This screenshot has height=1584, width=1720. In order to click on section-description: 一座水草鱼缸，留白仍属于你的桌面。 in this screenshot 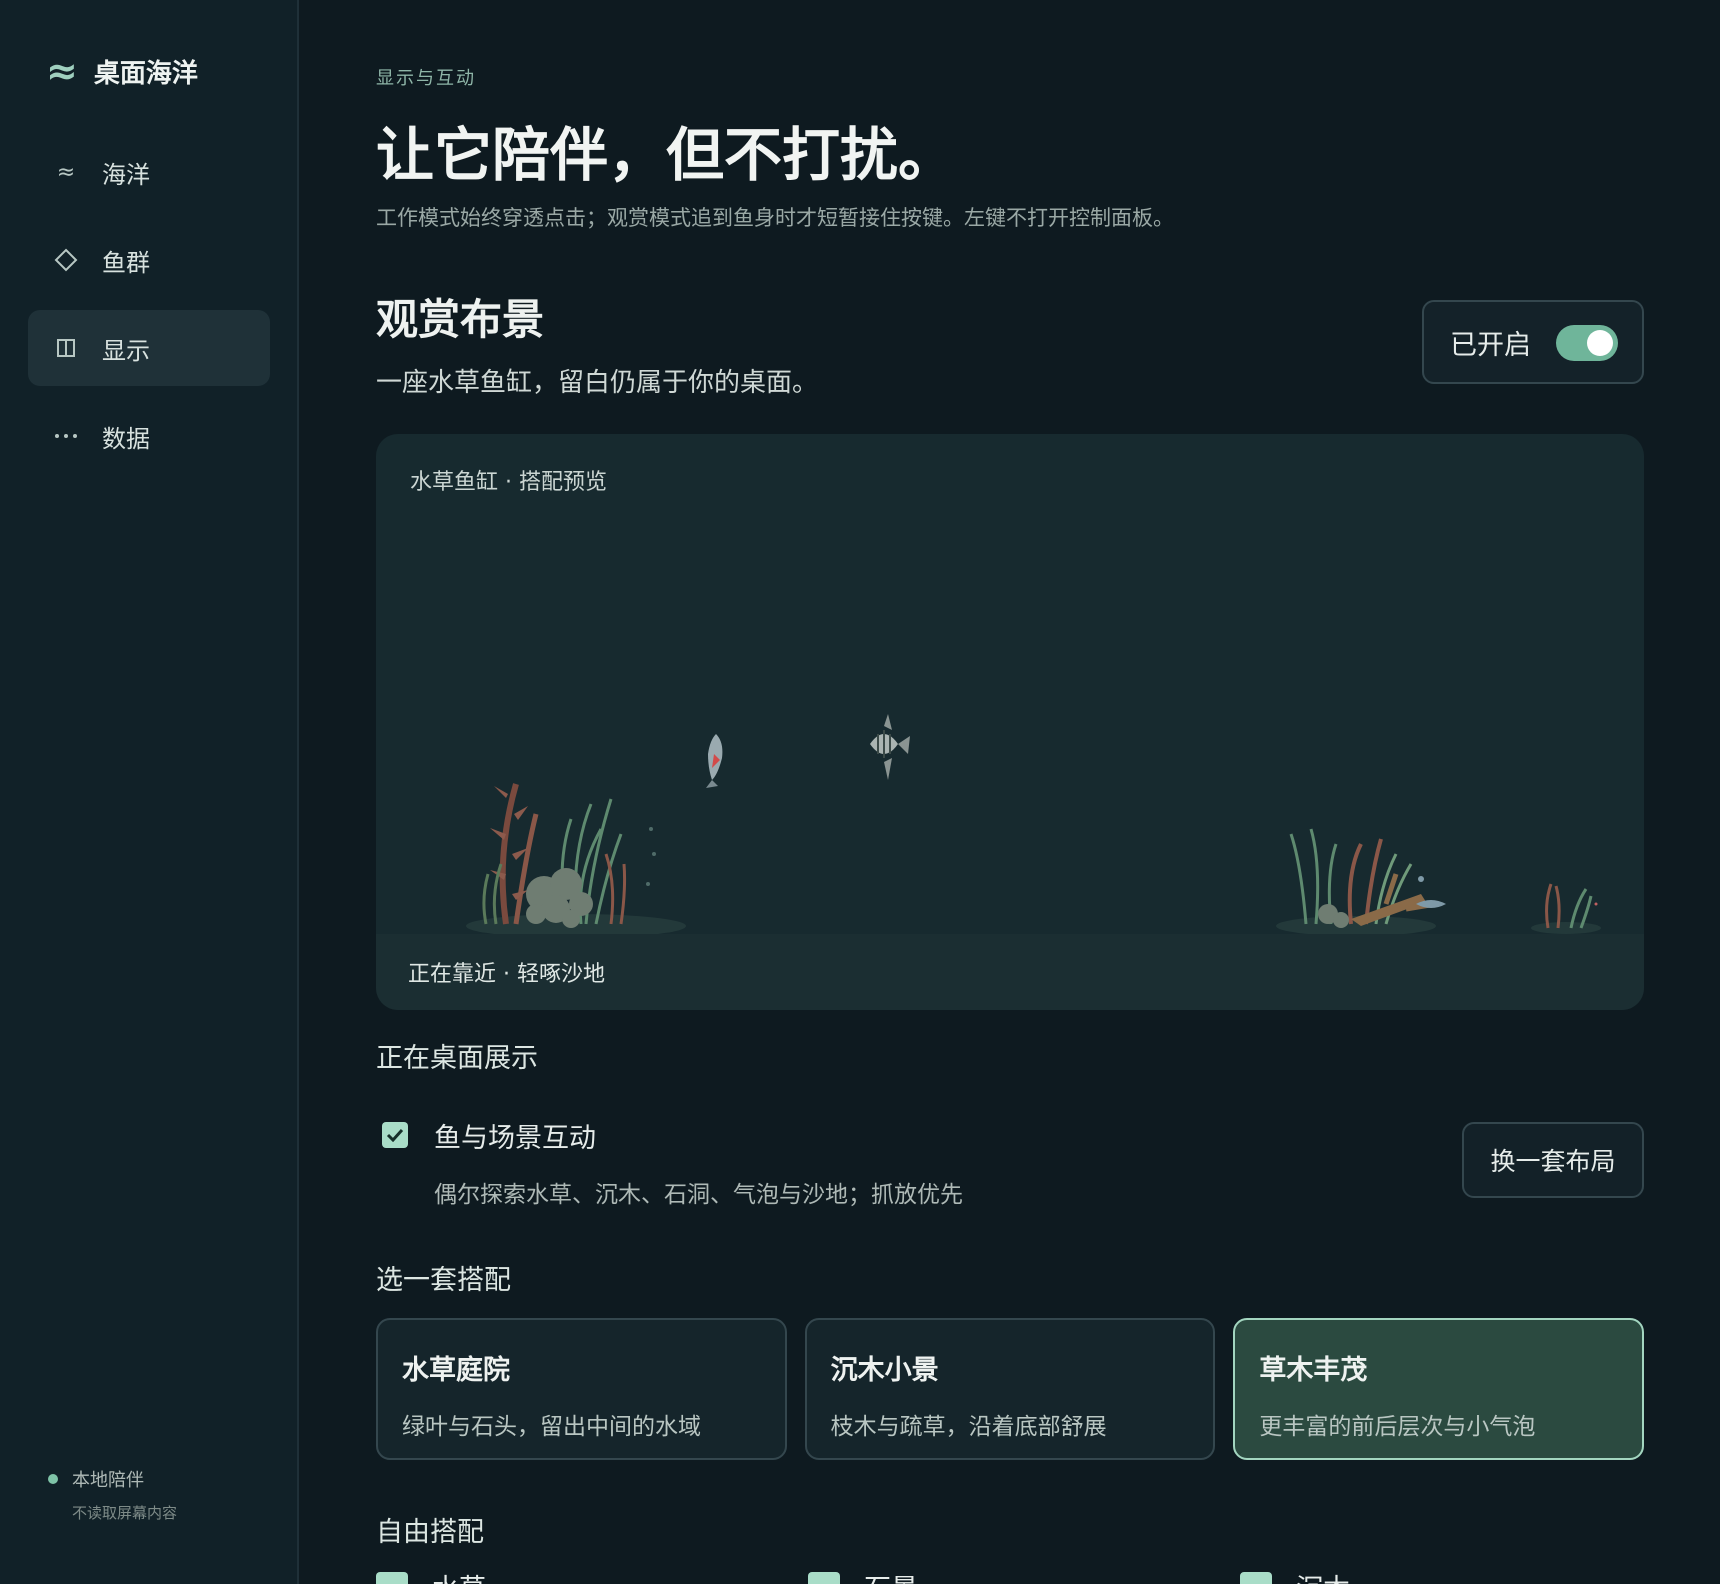, I will do `click(597, 383)`.